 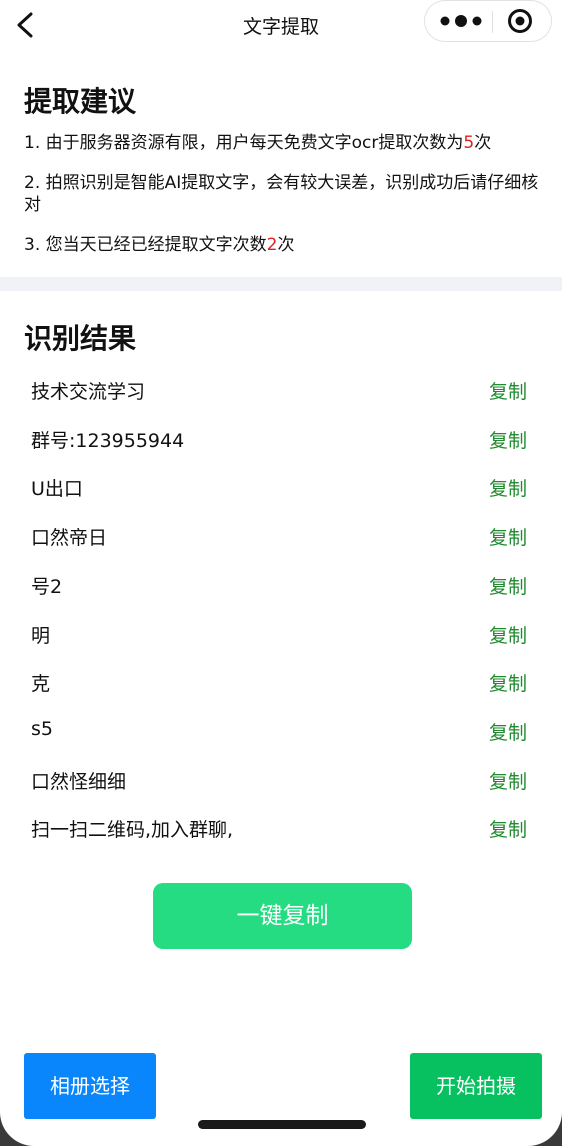 What do you see at coordinates (42, 728) in the screenshot?
I see `result-text: s5` at bounding box center [42, 728].